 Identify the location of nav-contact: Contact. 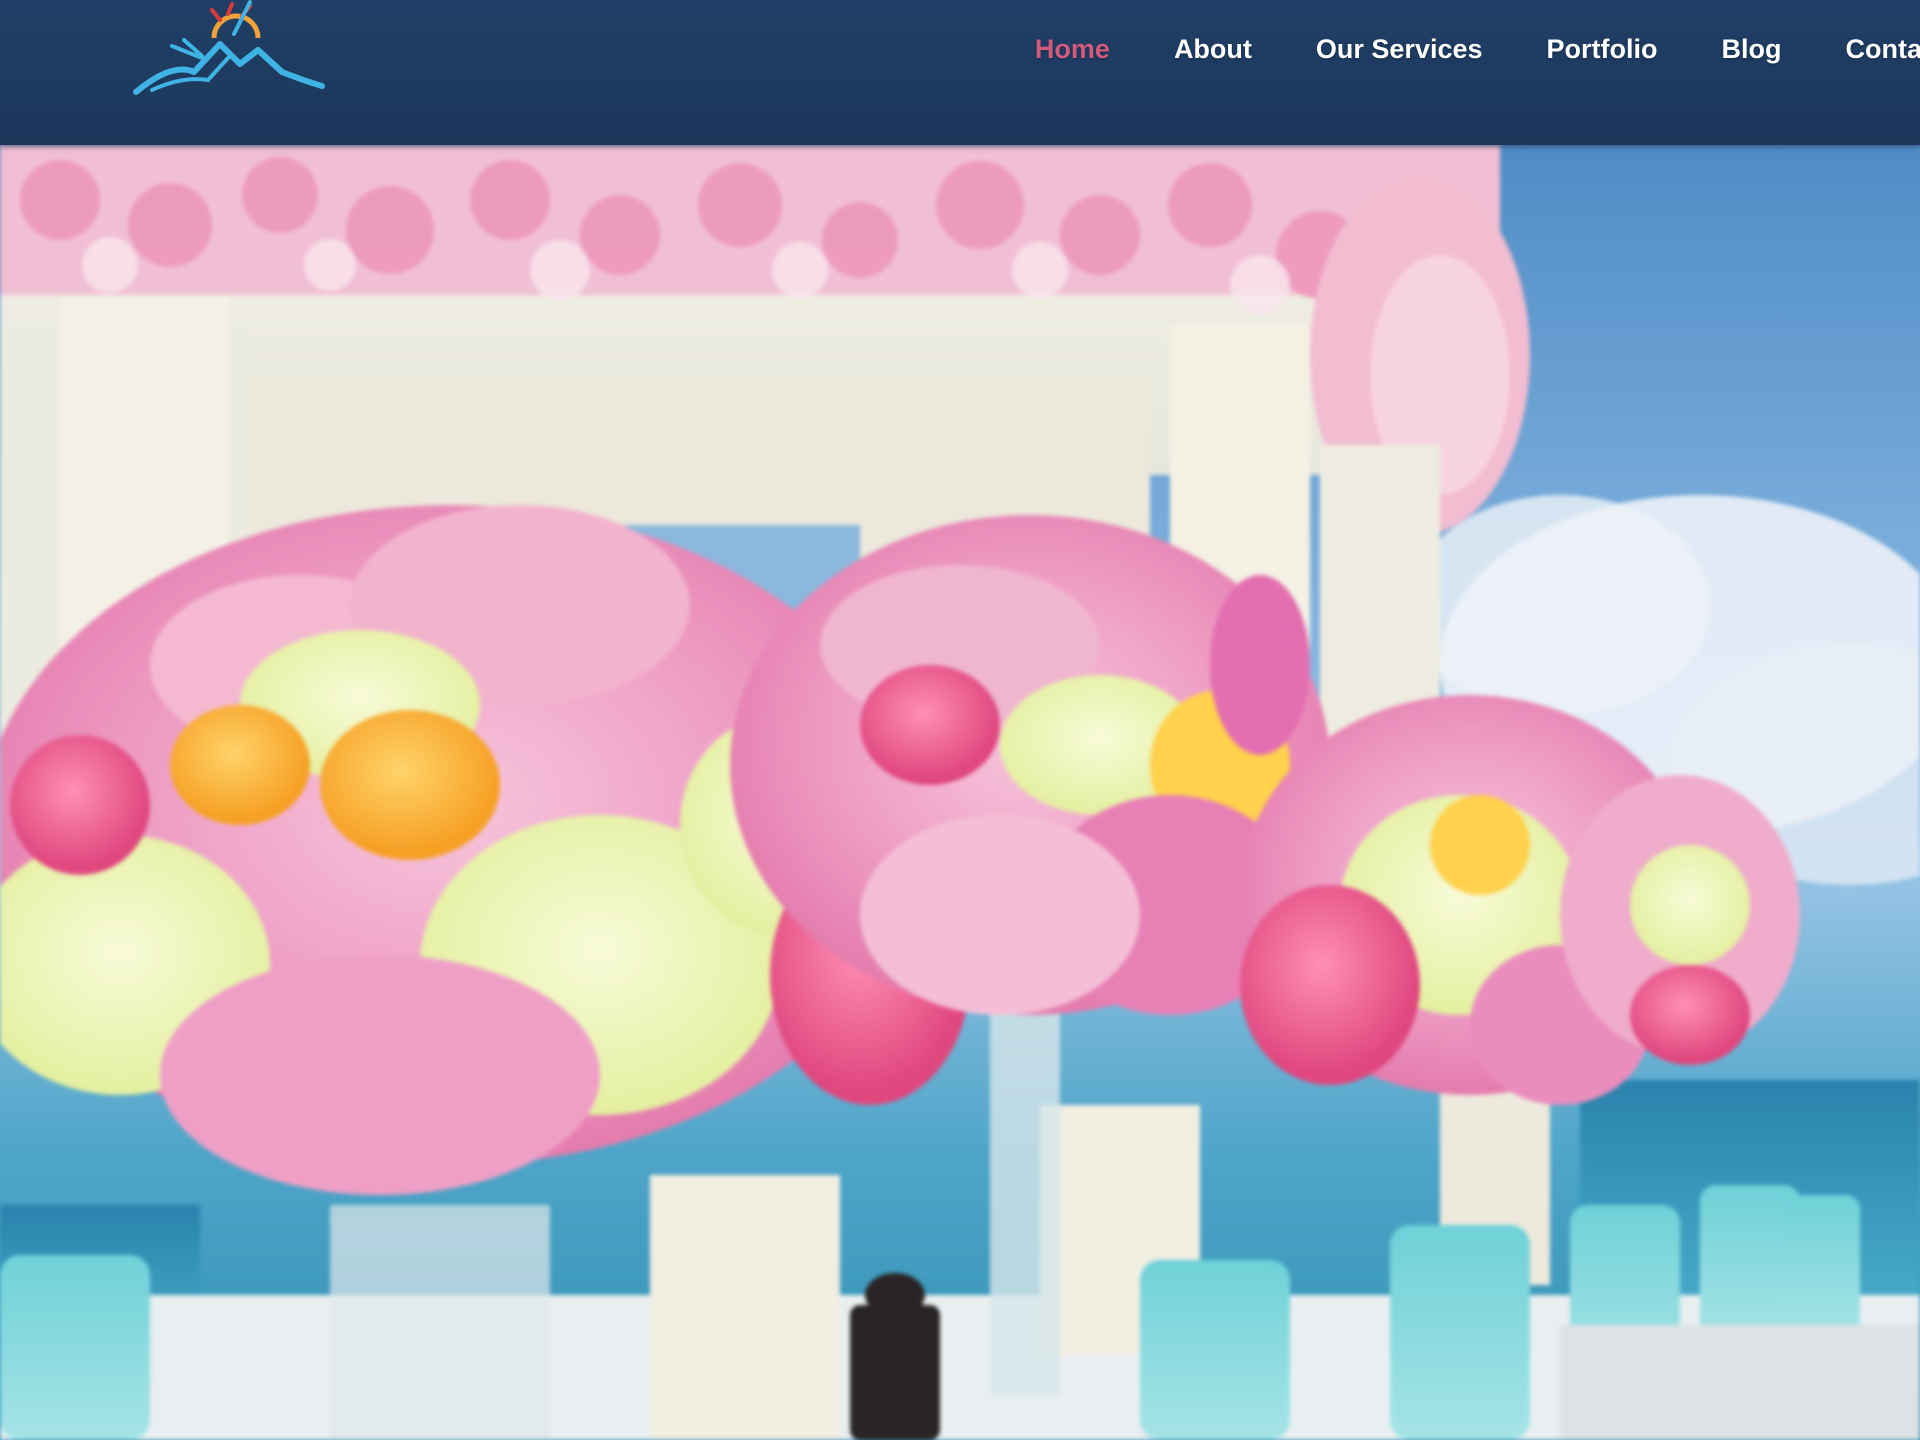
(1883, 49).